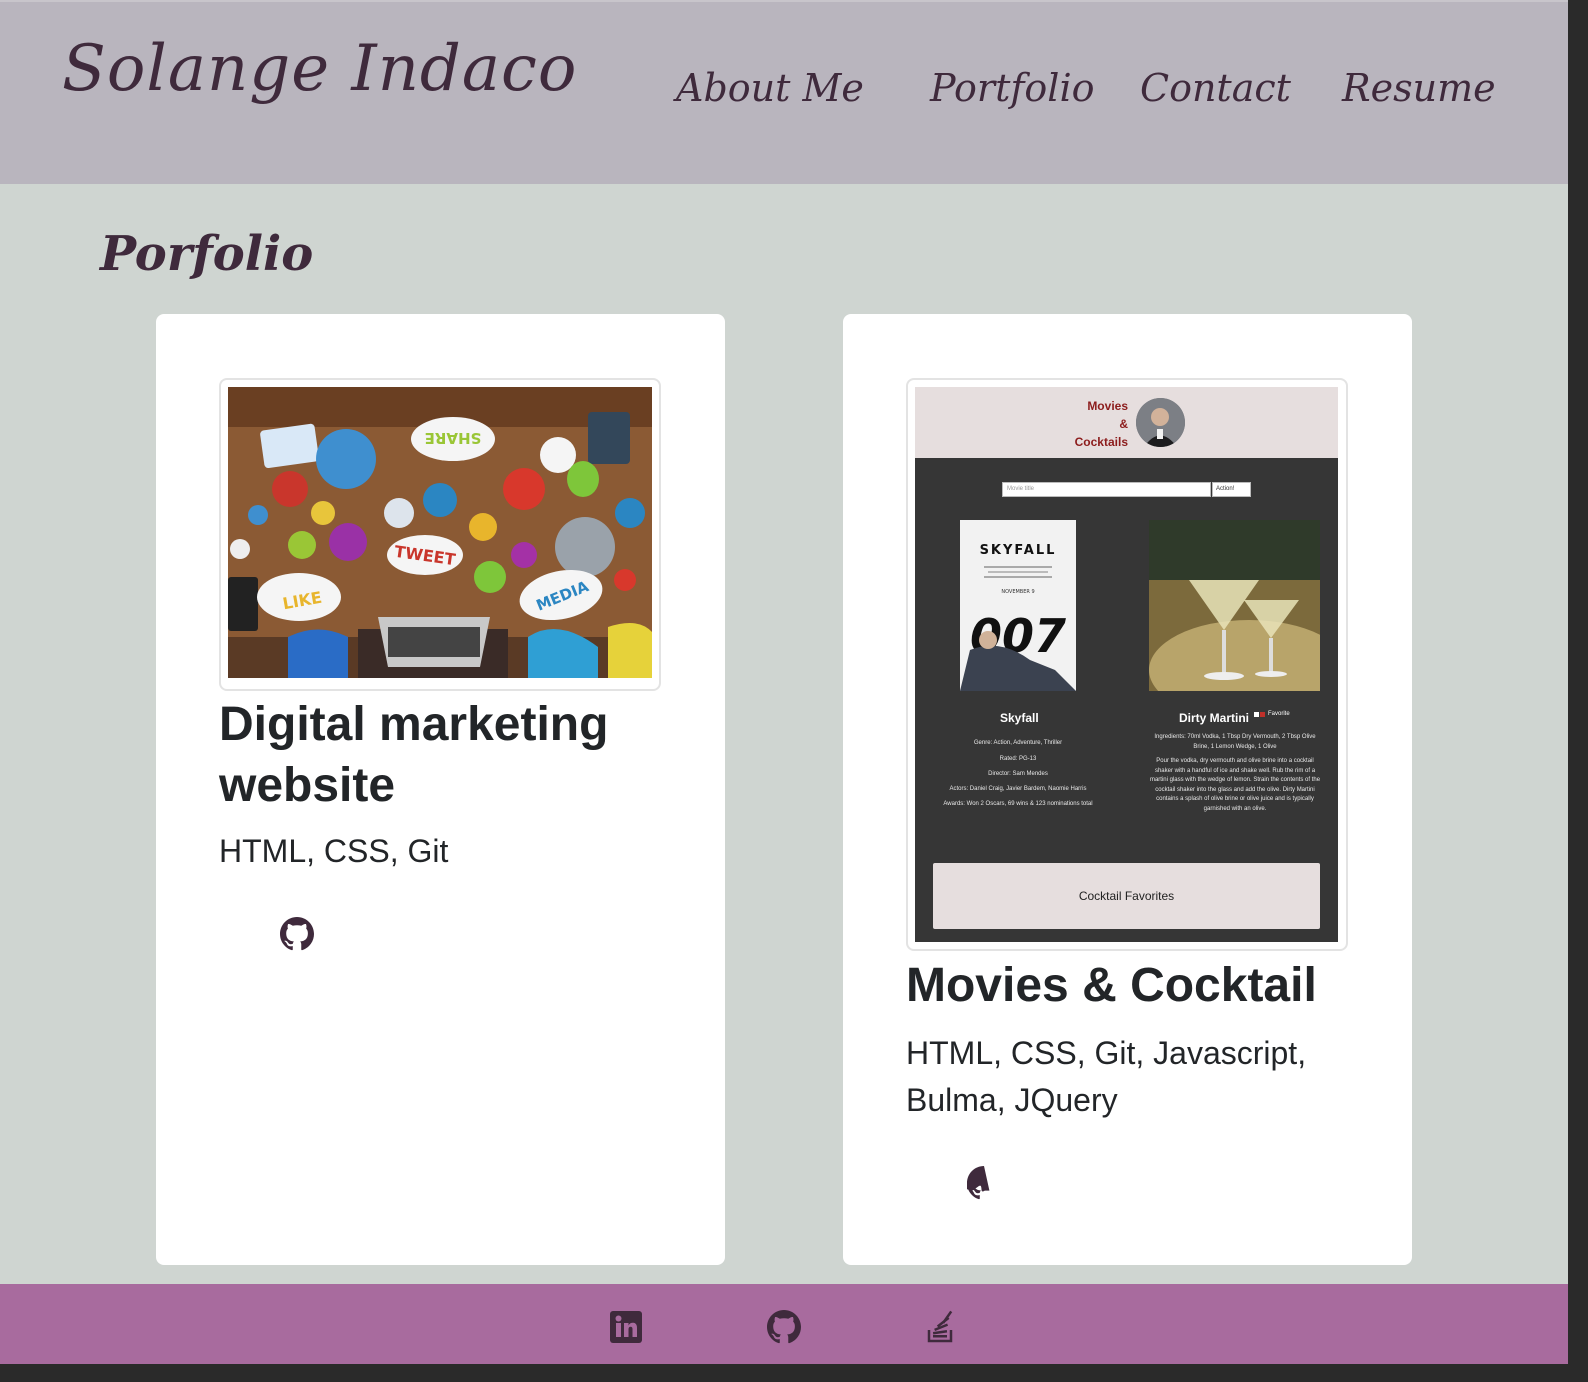 This screenshot has width=1588, height=1382. I want to click on nav-resume: Resume, so click(1419, 88).